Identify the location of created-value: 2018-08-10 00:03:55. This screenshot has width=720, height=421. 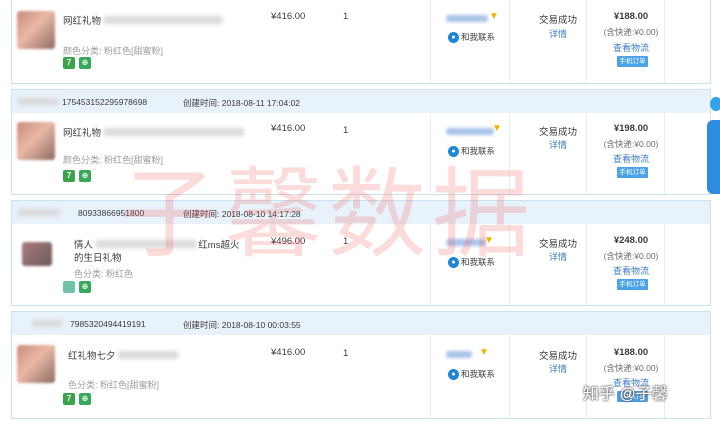
(261, 325).